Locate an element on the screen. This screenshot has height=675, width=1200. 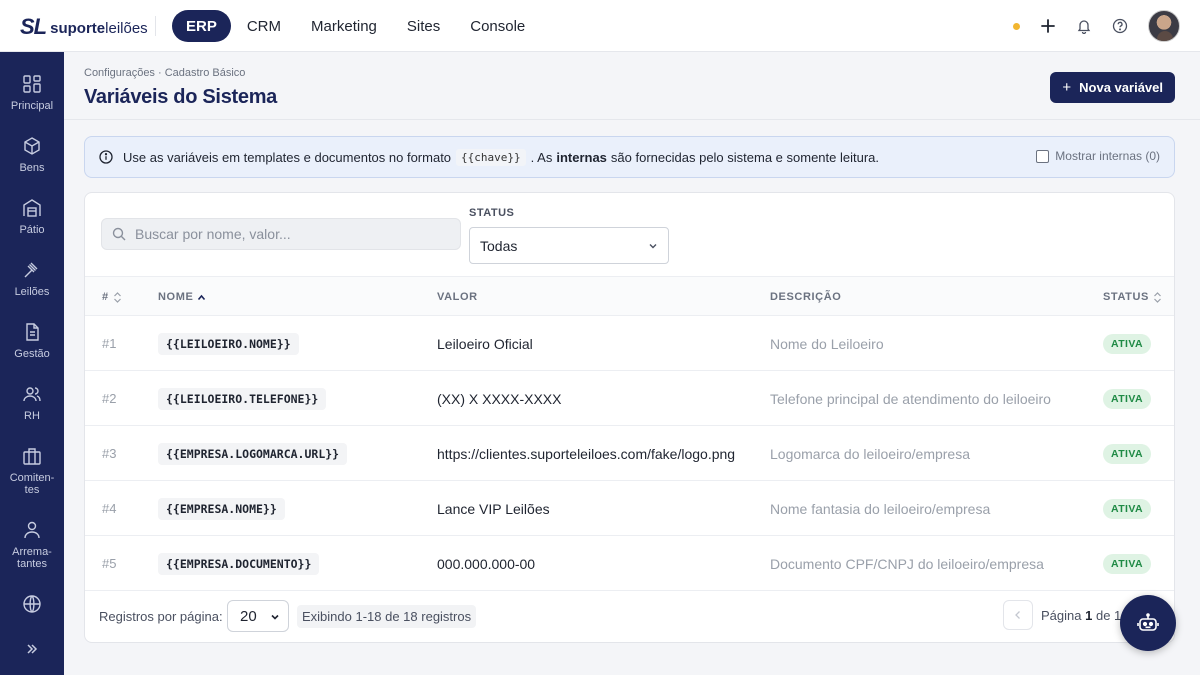
briefcase-icon is located at coordinates (32, 456).